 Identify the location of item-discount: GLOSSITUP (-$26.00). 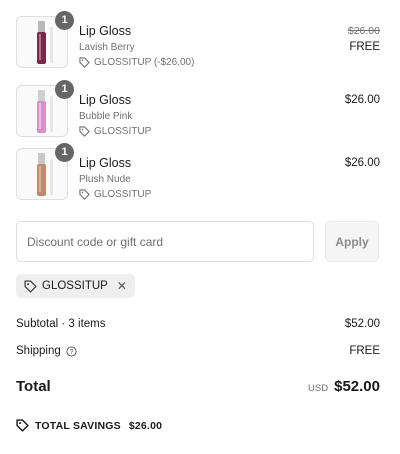
(179, 62).